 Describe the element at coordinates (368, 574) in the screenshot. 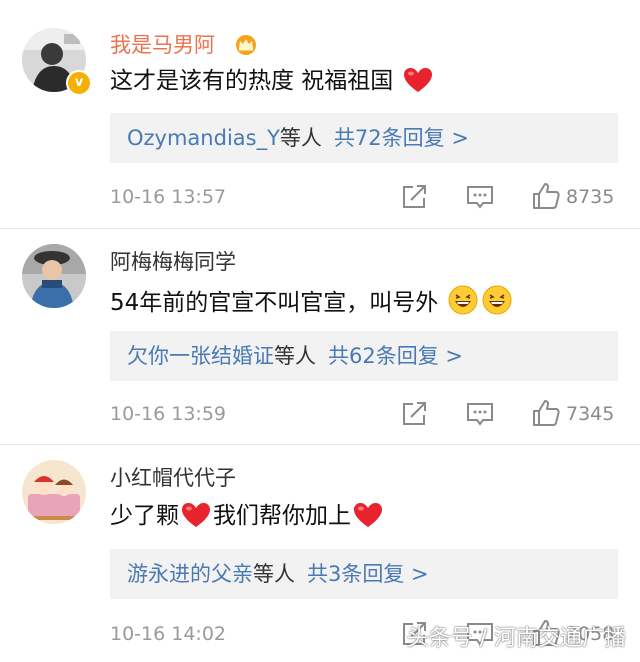

I see `reply-count-link: 共3条回复 >` at that location.